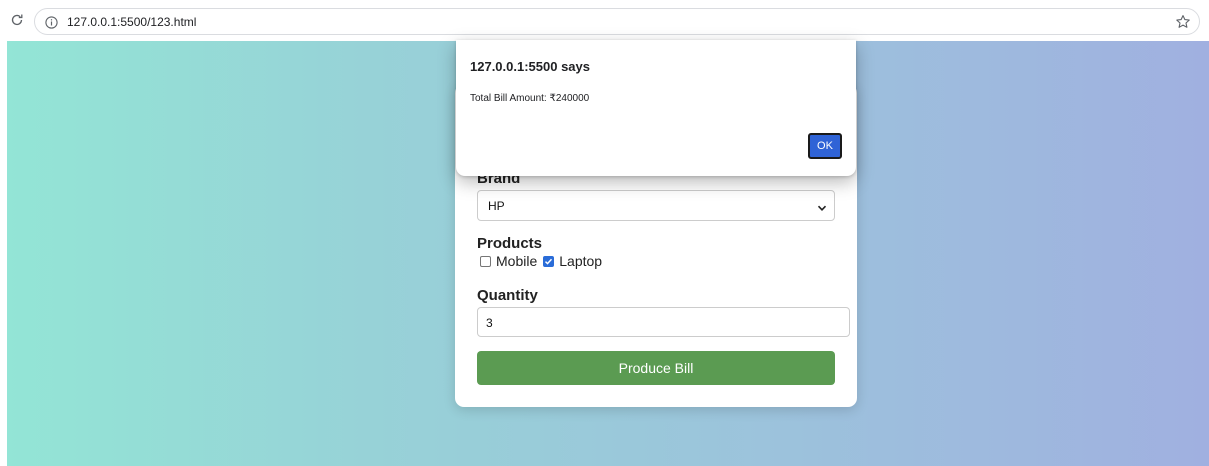 The height and width of the screenshot is (466, 1209). I want to click on products-checkbox-group: Mobile Laptop, so click(544, 261).